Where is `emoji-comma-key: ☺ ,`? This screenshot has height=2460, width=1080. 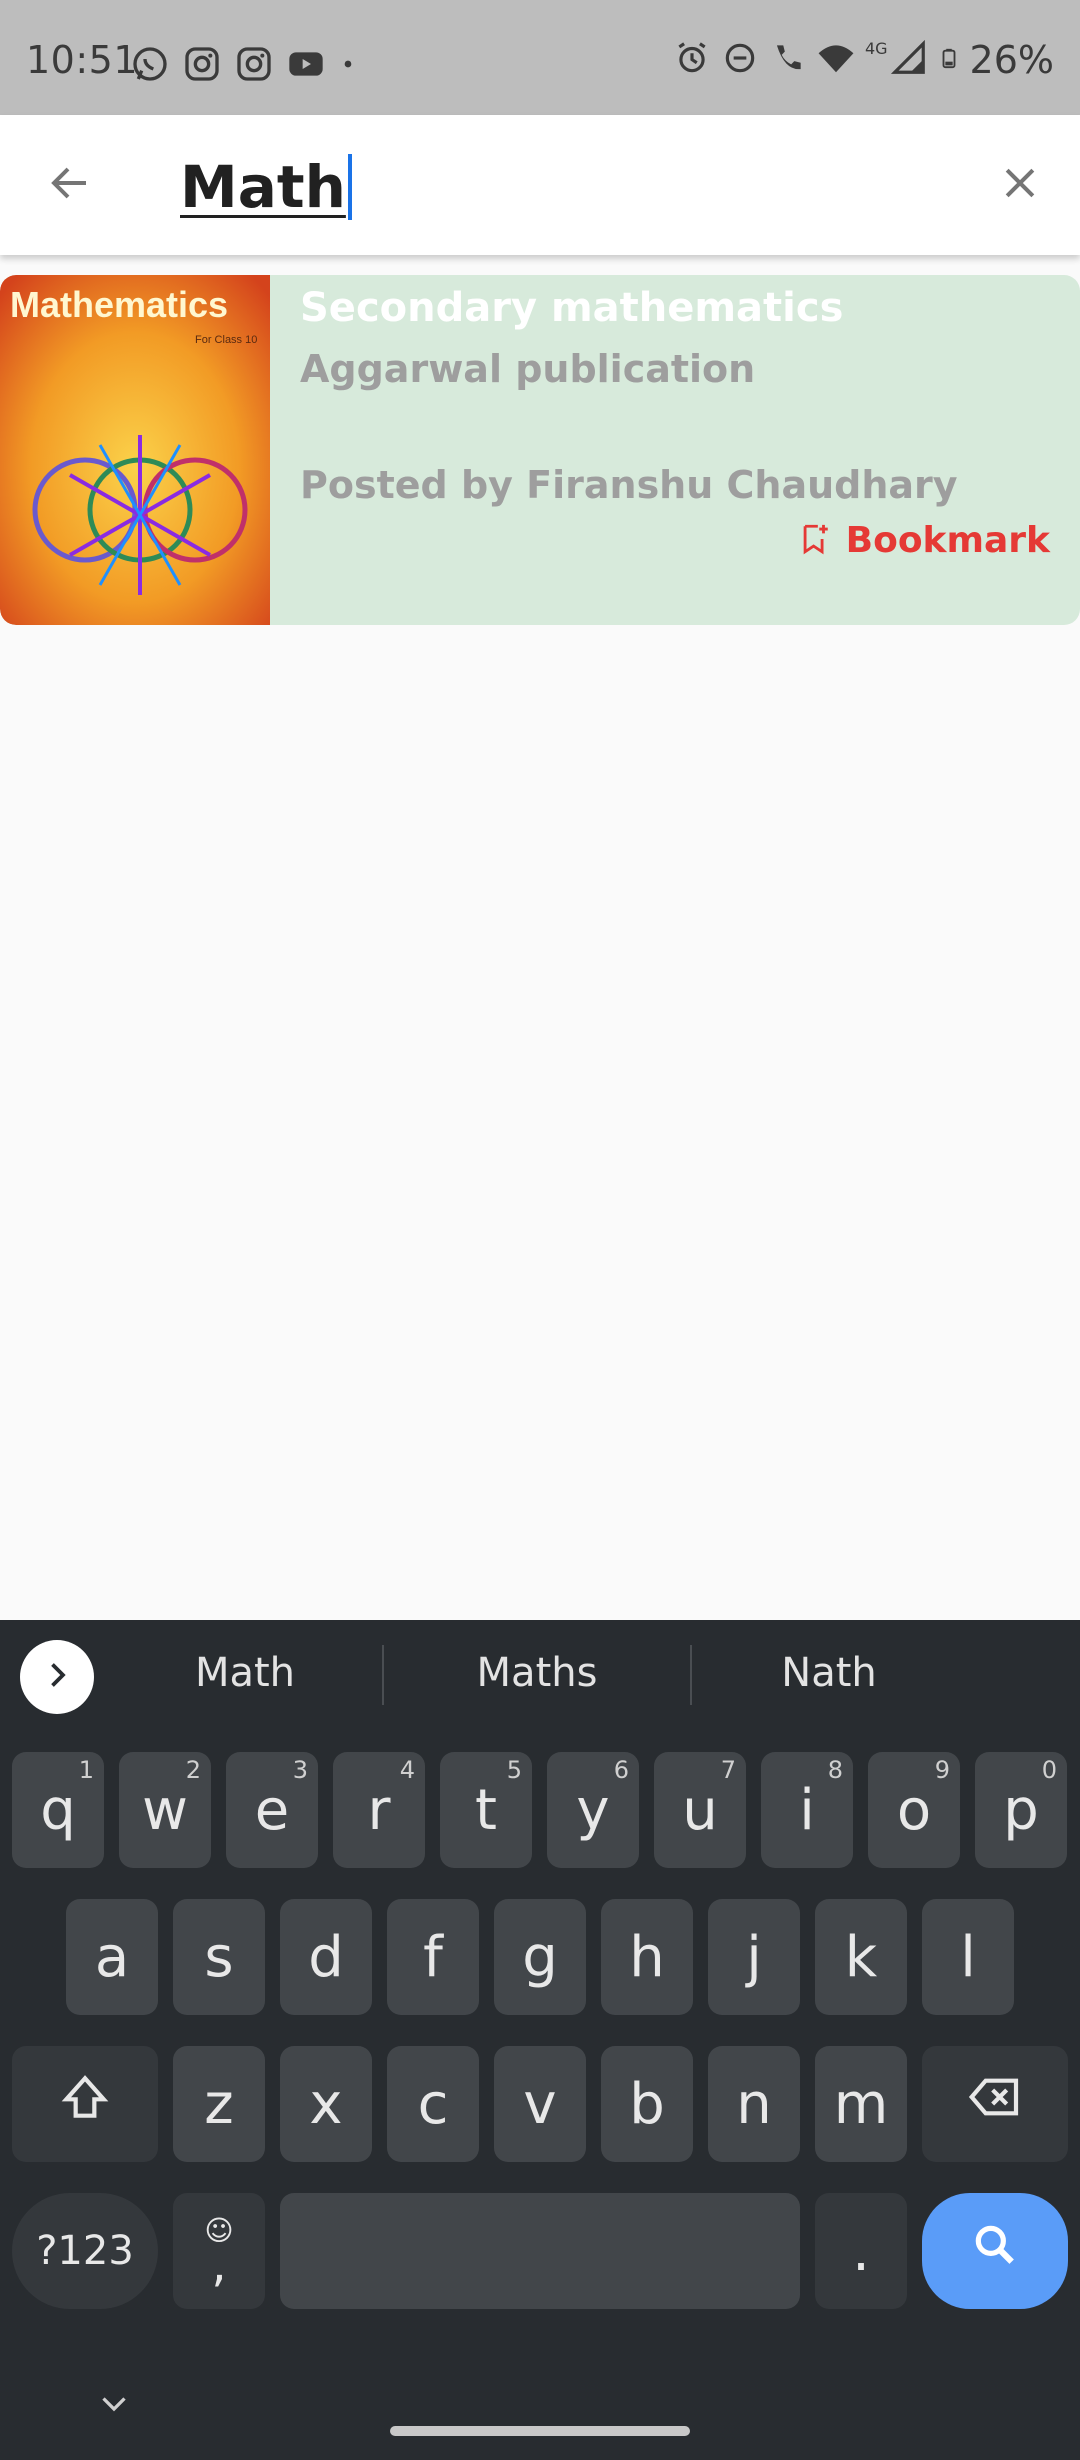
emoji-comma-key: ☺ , is located at coordinates (219, 2251).